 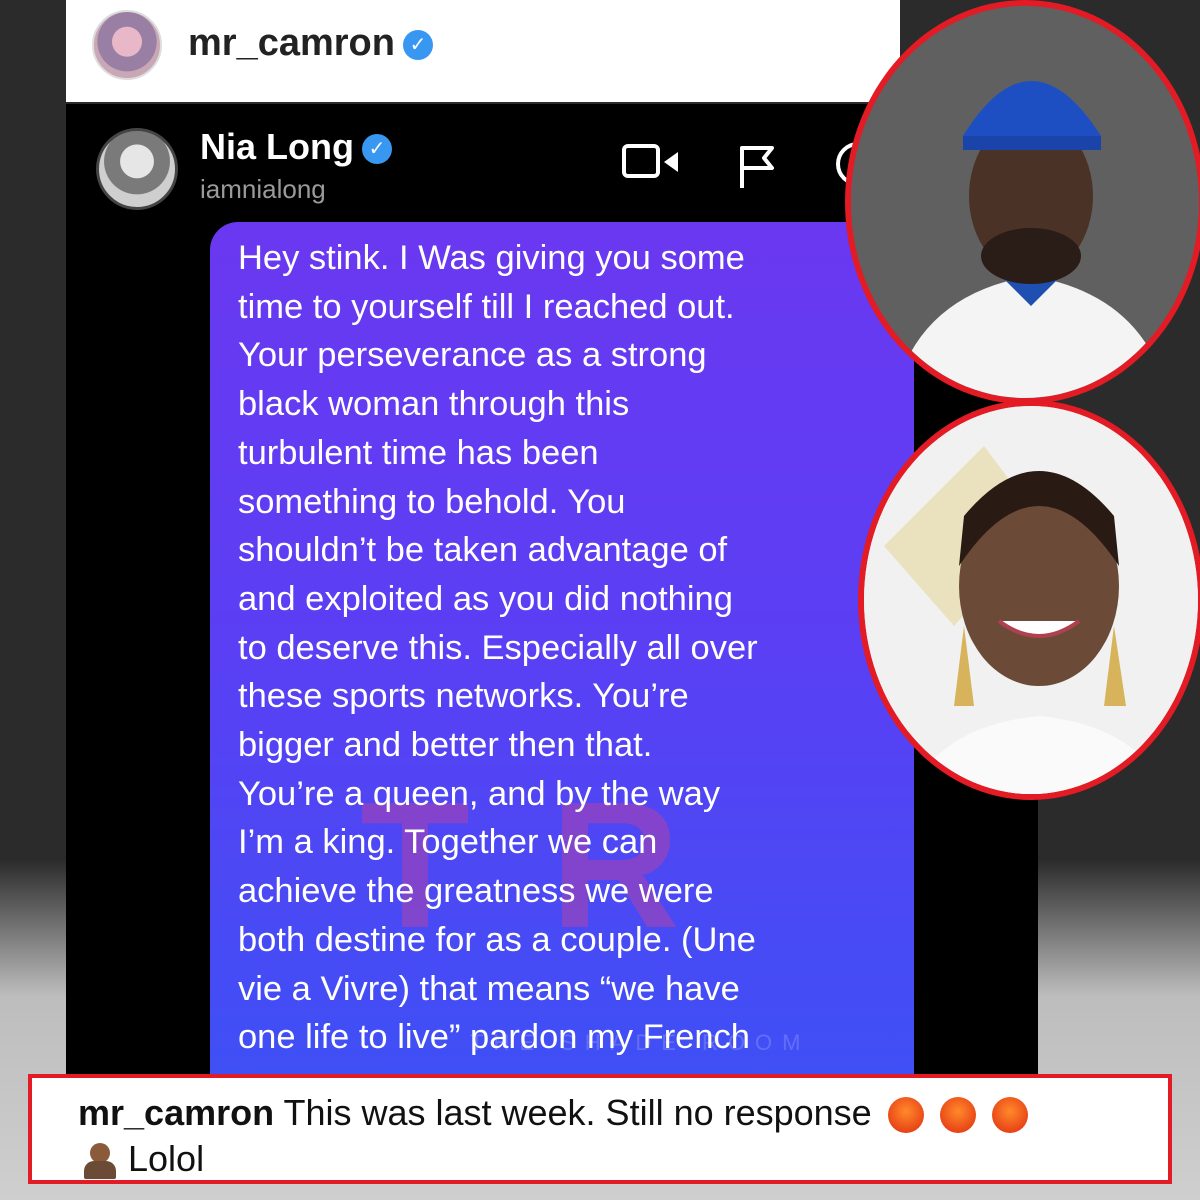 I want to click on nia-long-photo, so click(x=1029, y=600).